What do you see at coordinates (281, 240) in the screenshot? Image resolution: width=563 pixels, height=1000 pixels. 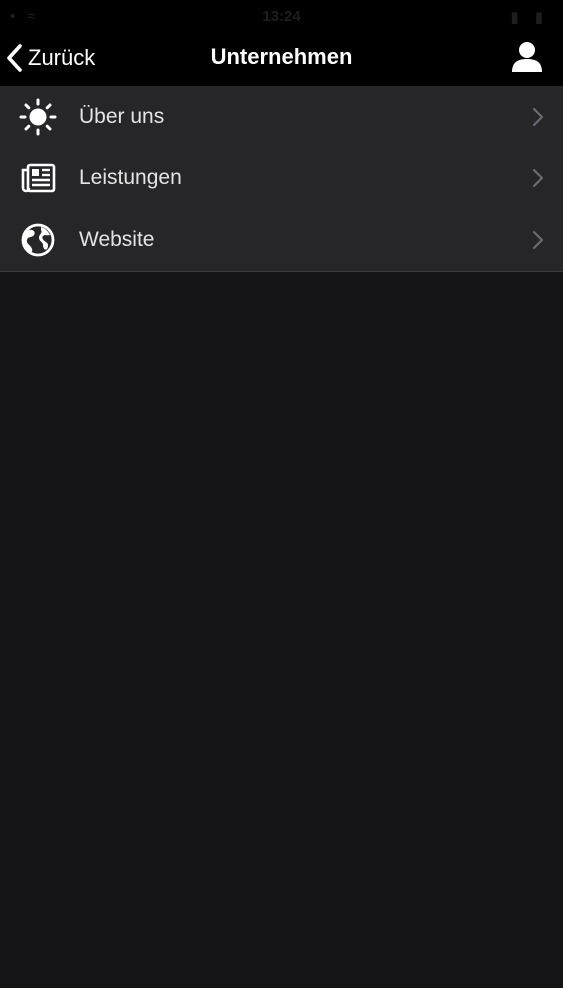 I see `menu-item-website: Website` at bounding box center [281, 240].